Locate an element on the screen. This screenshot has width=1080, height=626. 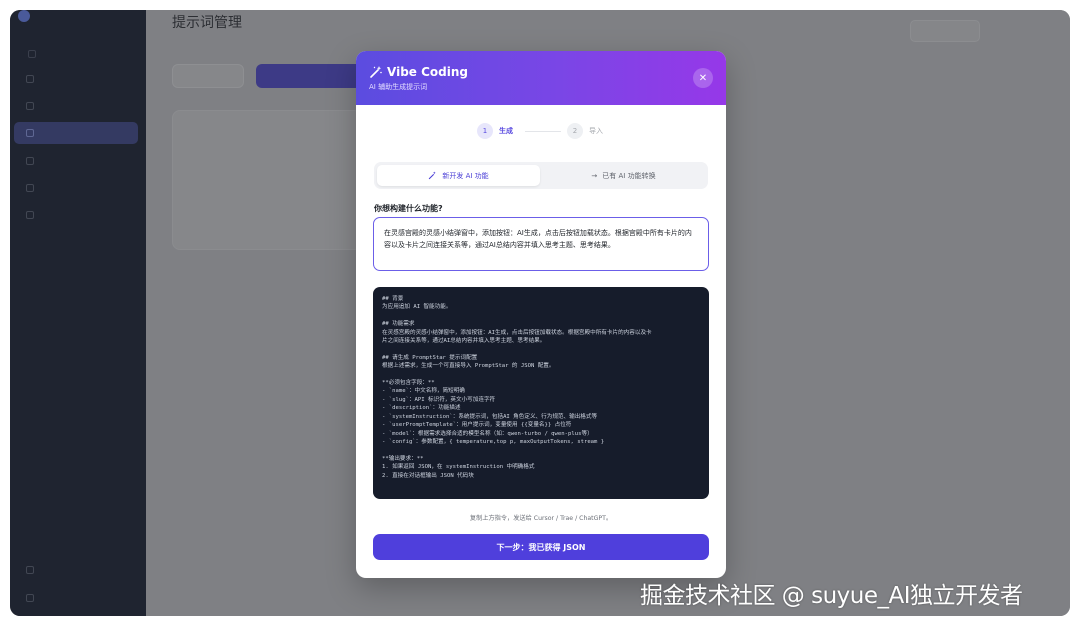
sidebar-item-list is located at coordinates (76, 106).